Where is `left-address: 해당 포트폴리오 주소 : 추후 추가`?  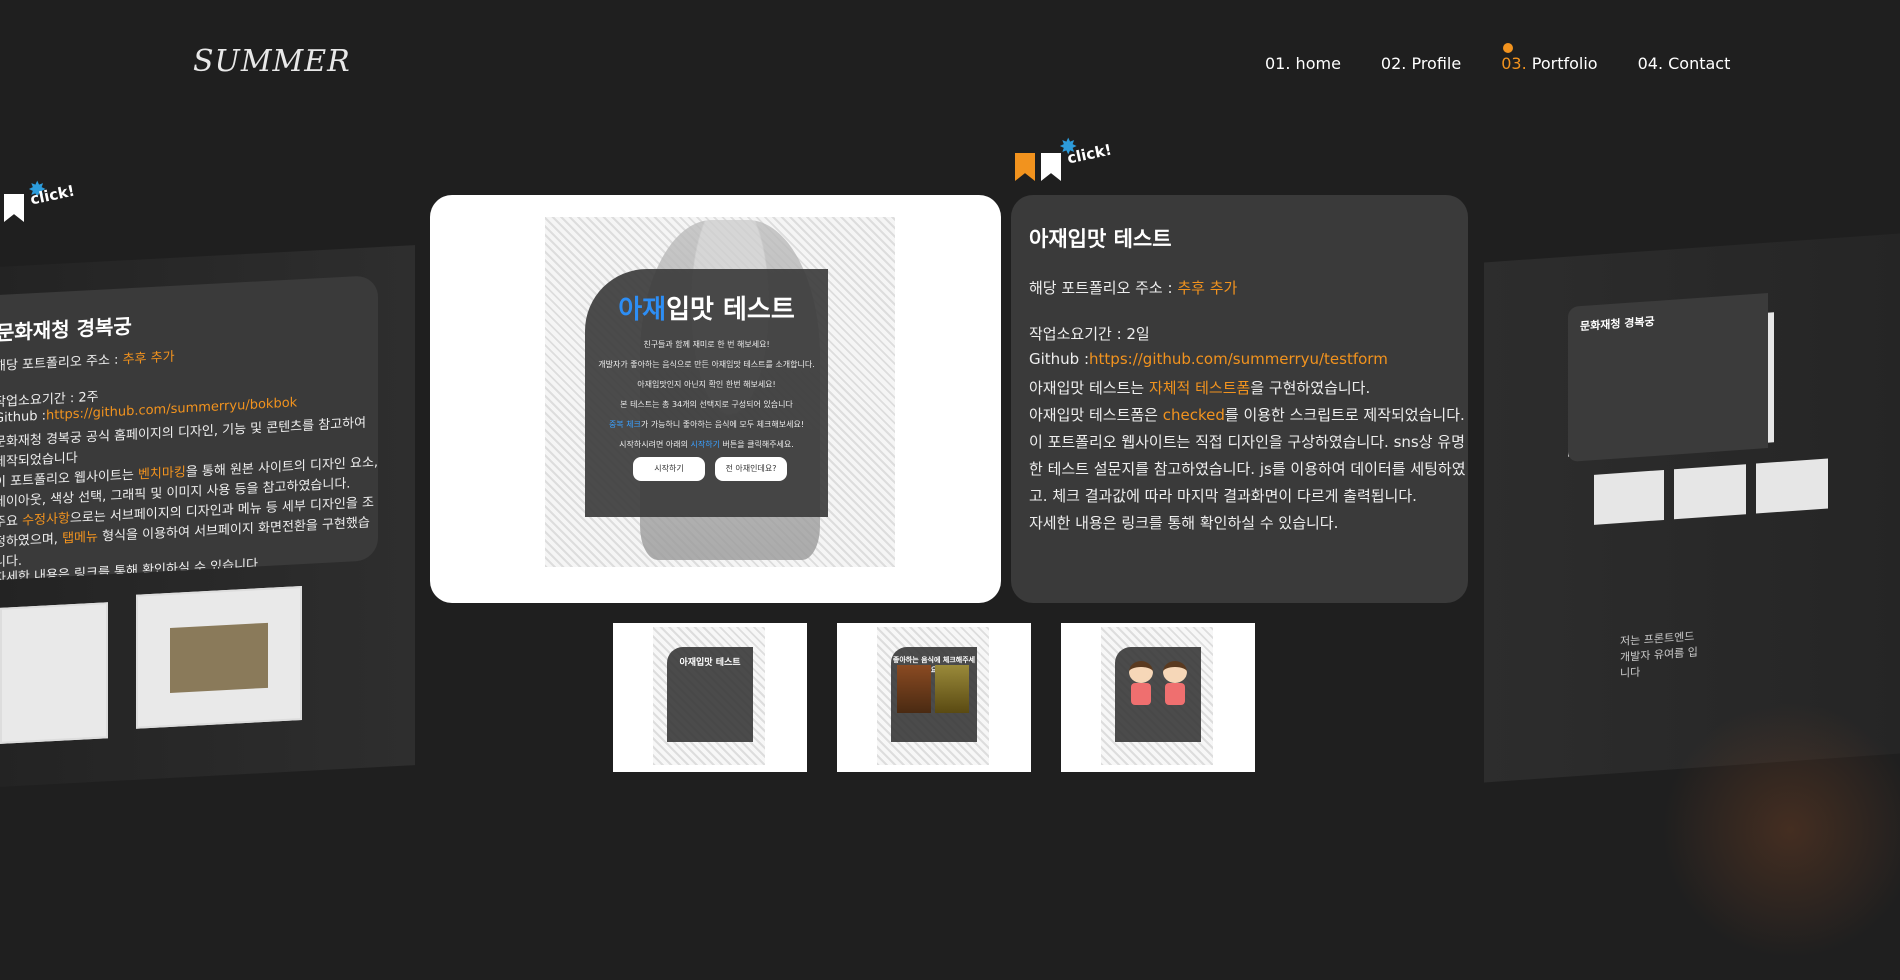
left-address: 해당 포트폴리오 주소 : 추후 추가 is located at coordinates (87, 362).